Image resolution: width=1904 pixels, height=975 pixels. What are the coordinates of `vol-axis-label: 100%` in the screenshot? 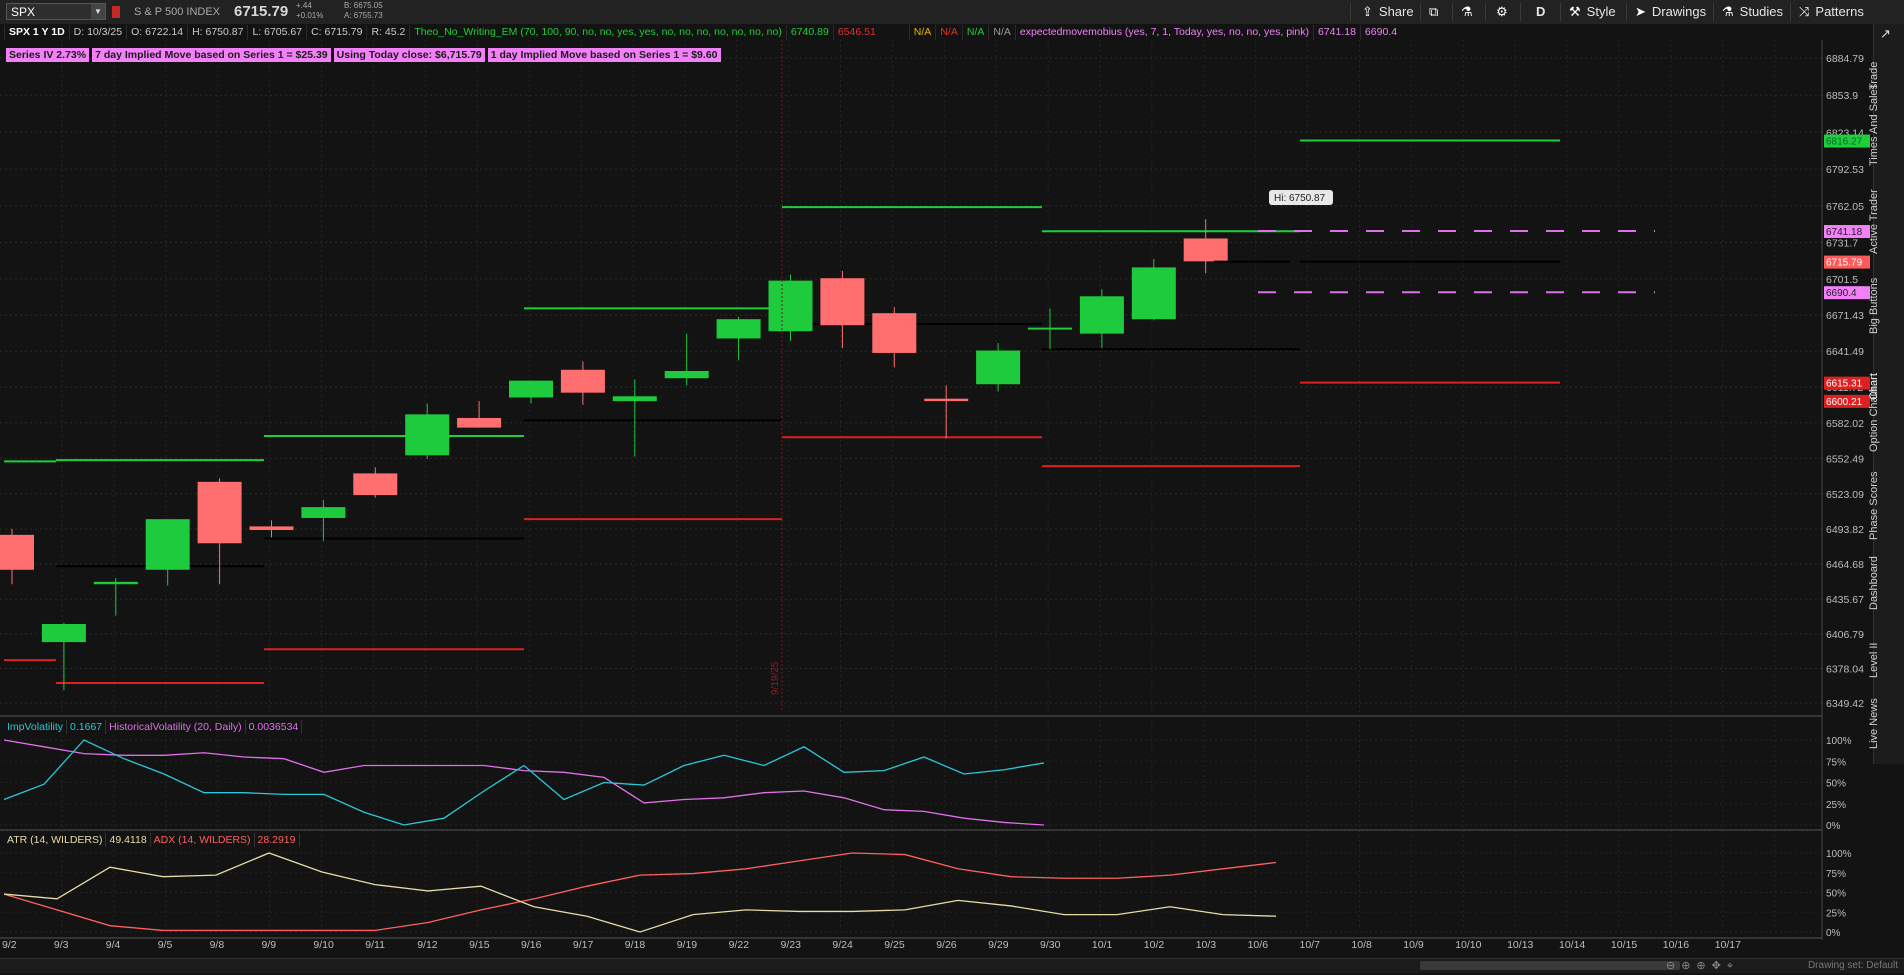 It's located at (1839, 741).